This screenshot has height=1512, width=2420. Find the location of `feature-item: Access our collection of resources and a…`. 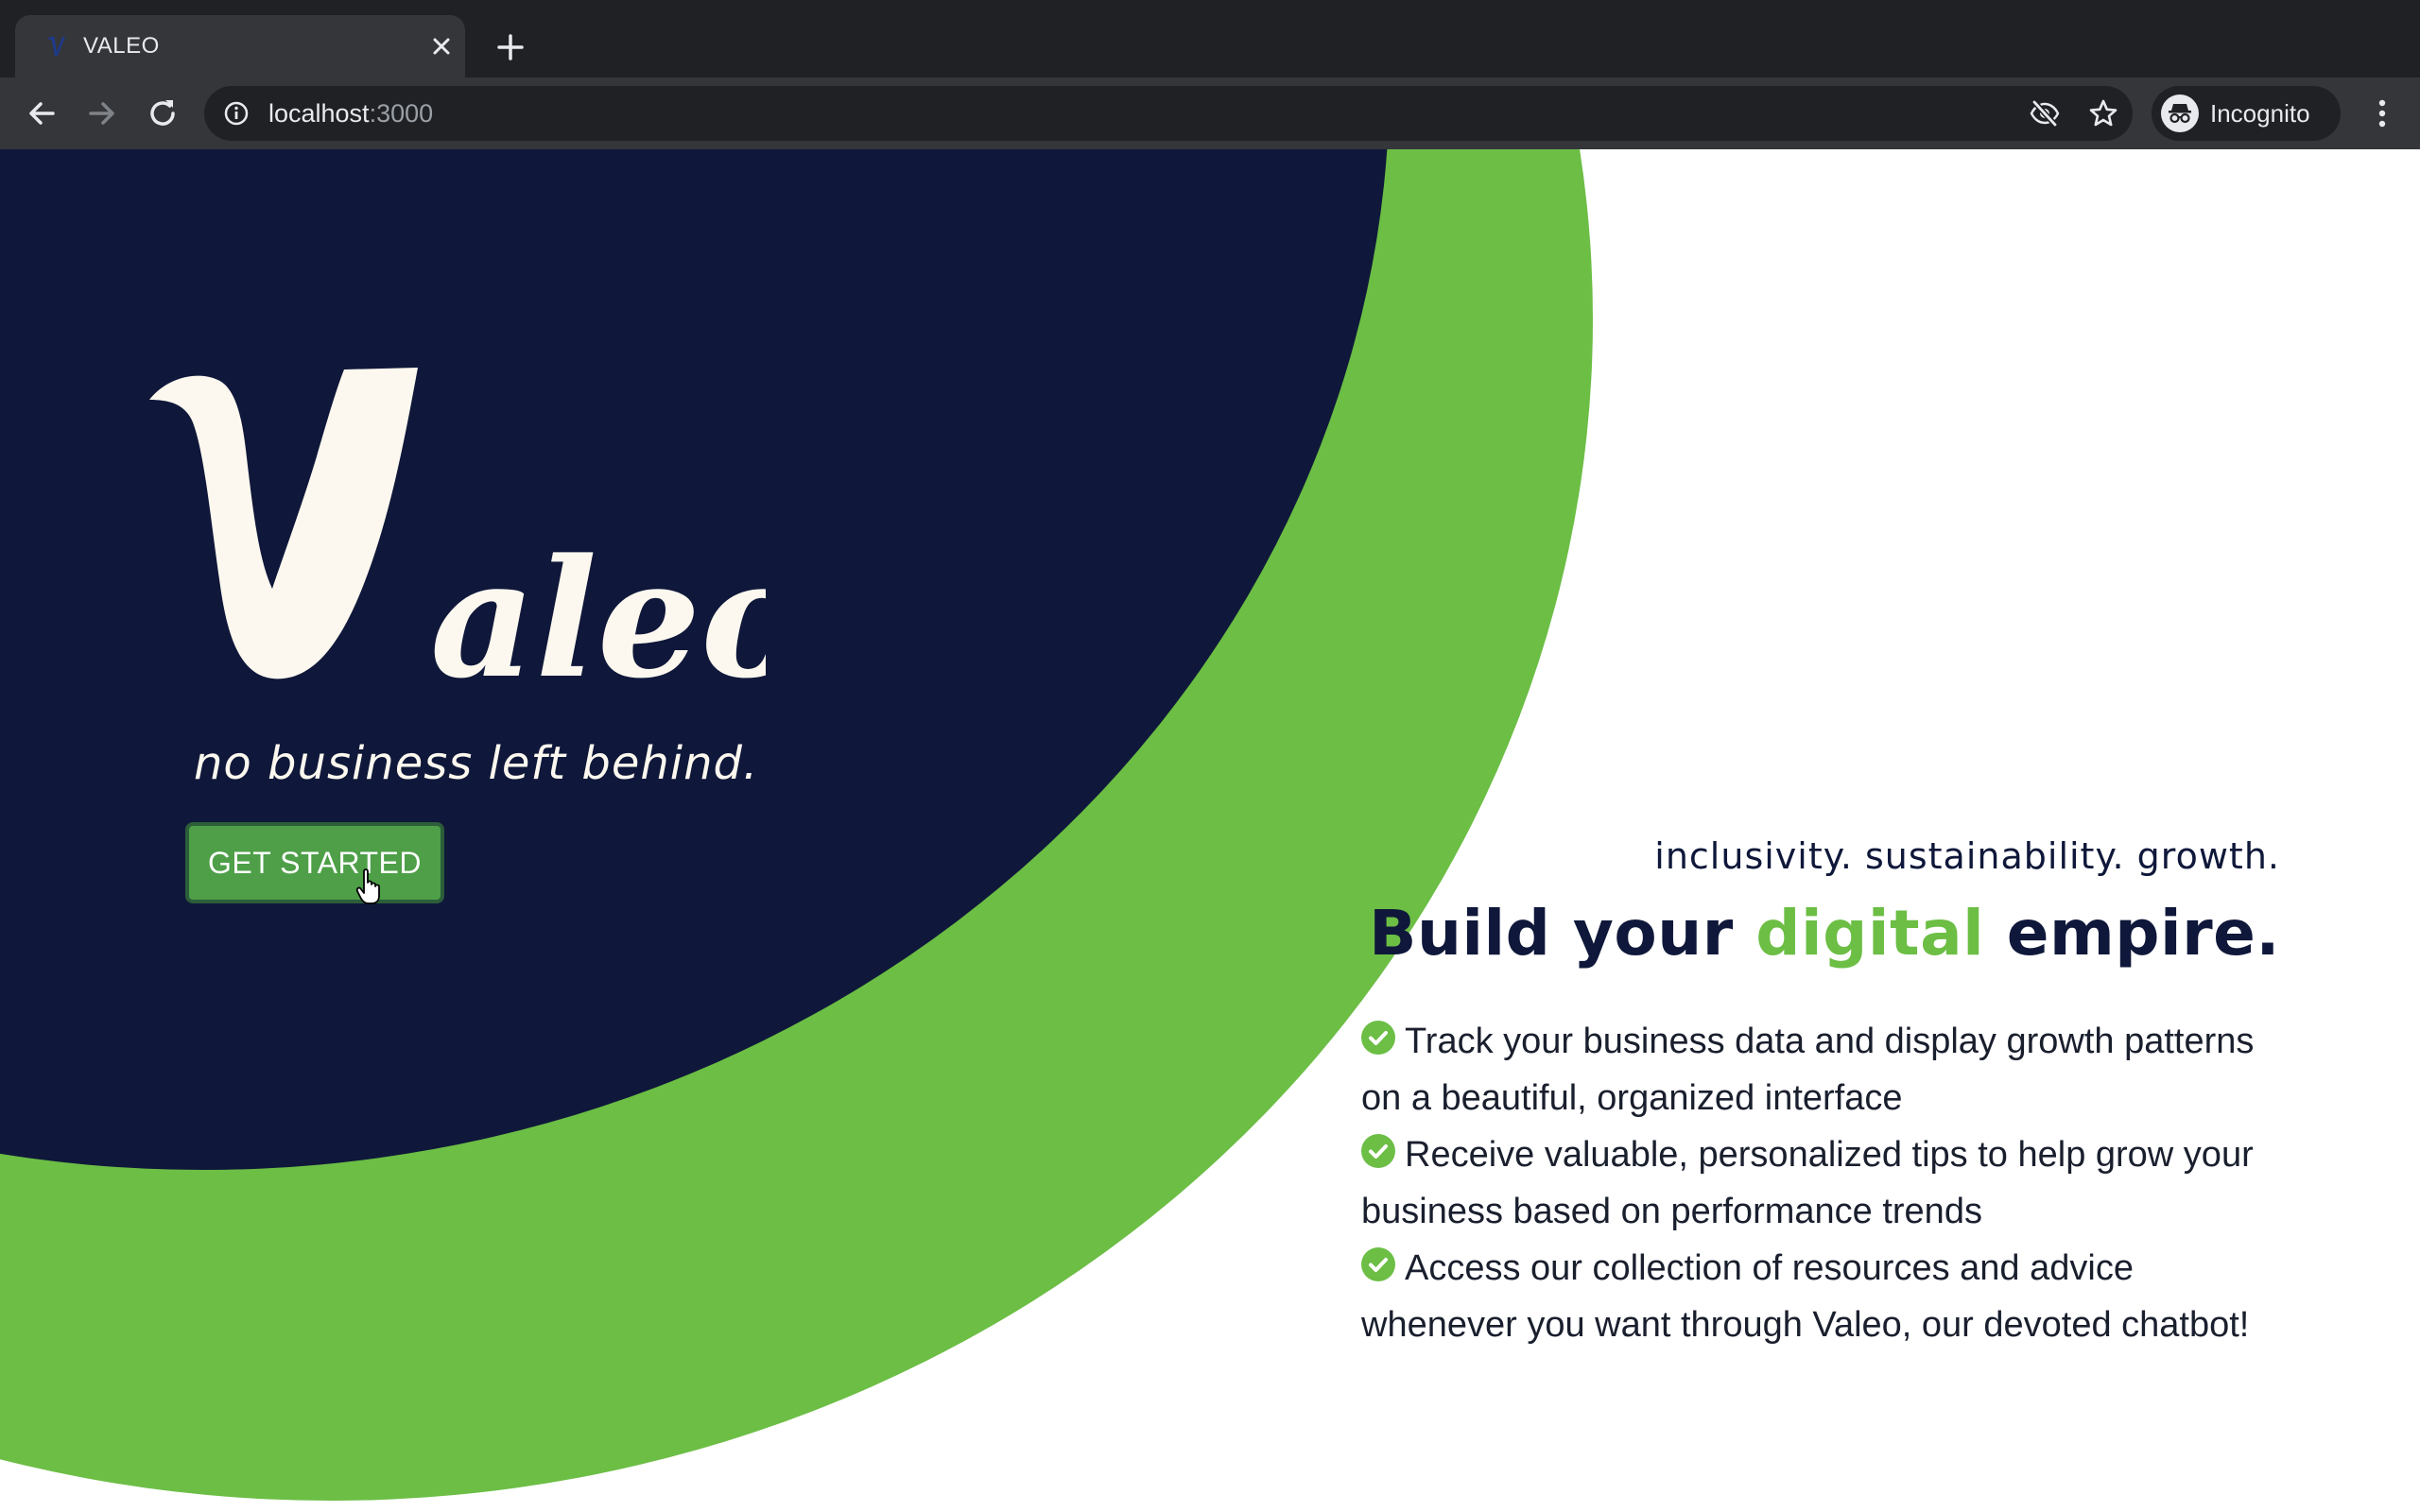

feature-item: Access our collection of resources and a… is located at coordinates (1821, 1296).